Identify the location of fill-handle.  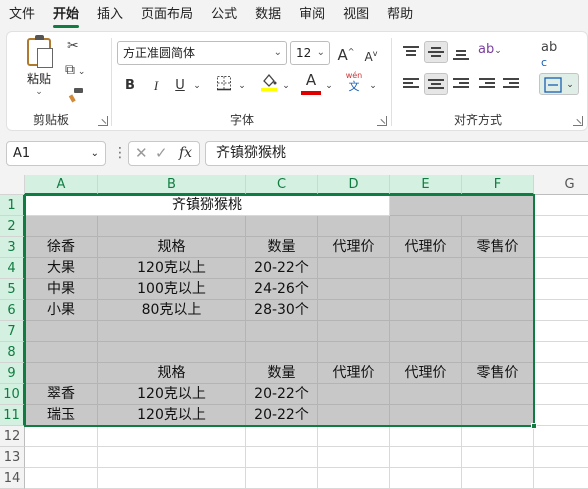
(534, 426).